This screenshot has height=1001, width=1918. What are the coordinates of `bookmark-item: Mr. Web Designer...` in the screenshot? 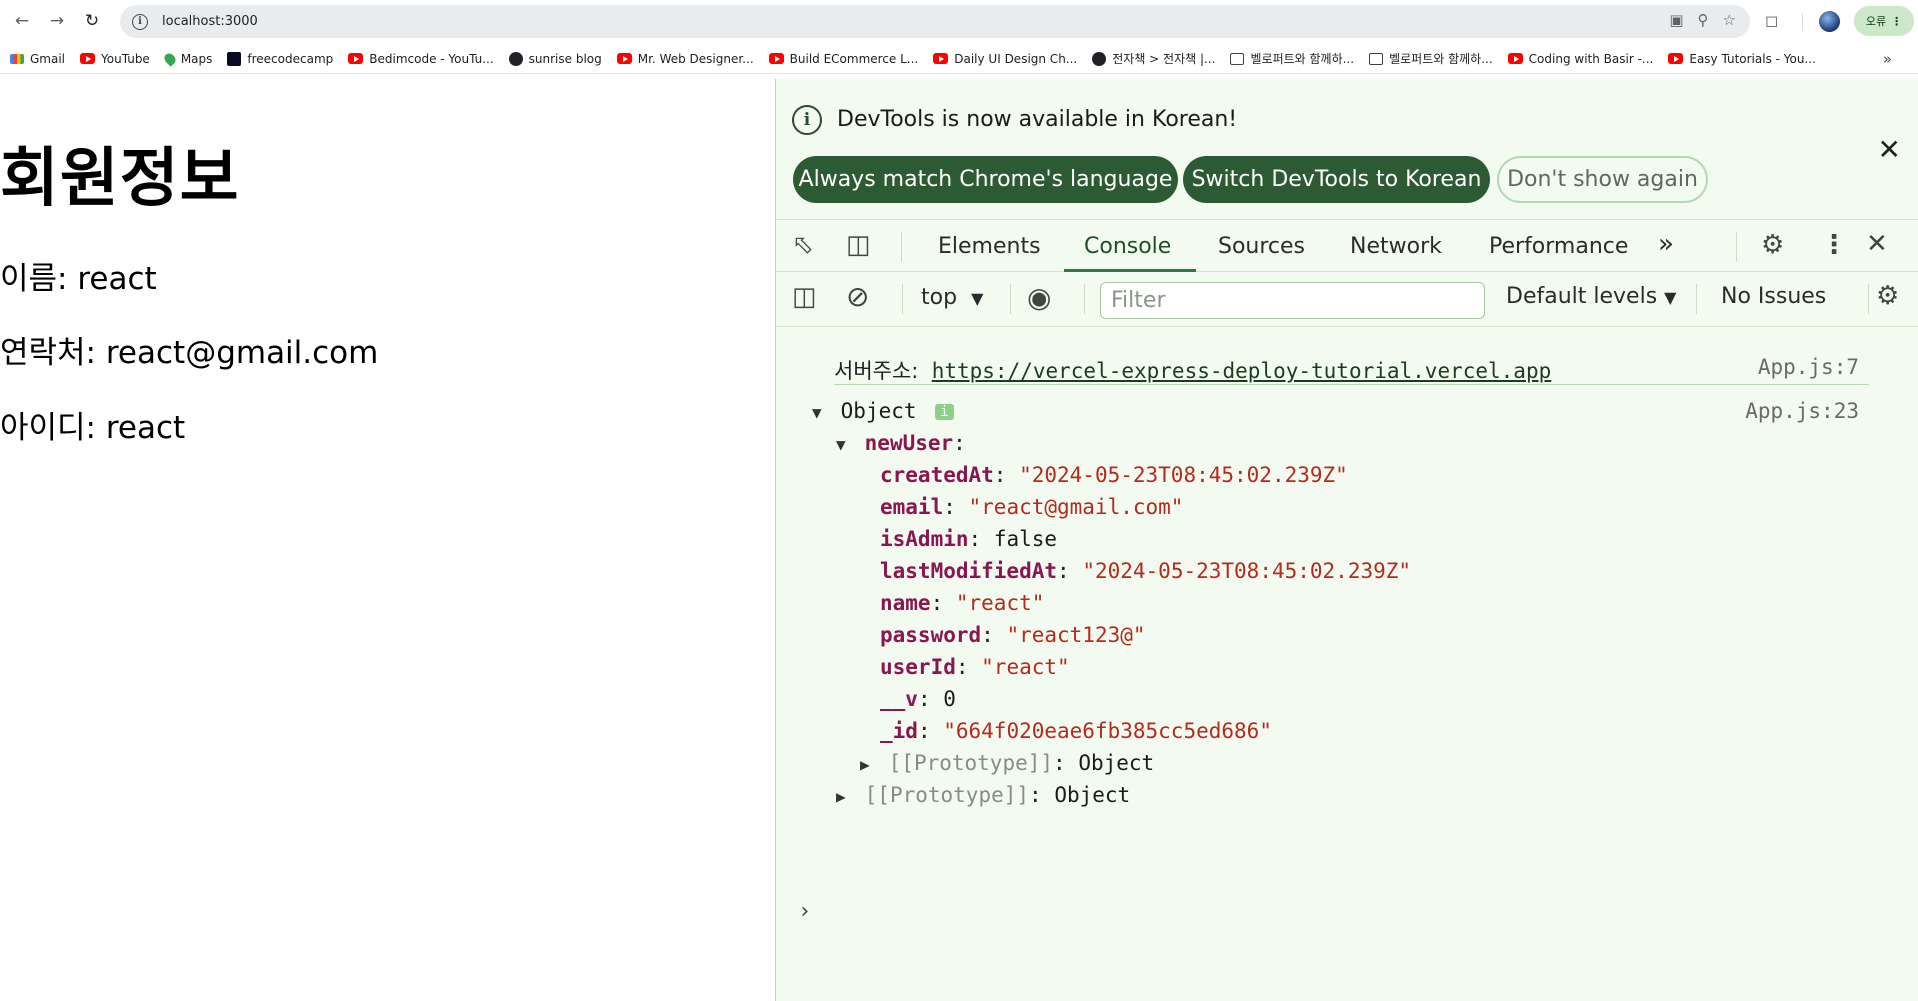 It's located at (685, 58).